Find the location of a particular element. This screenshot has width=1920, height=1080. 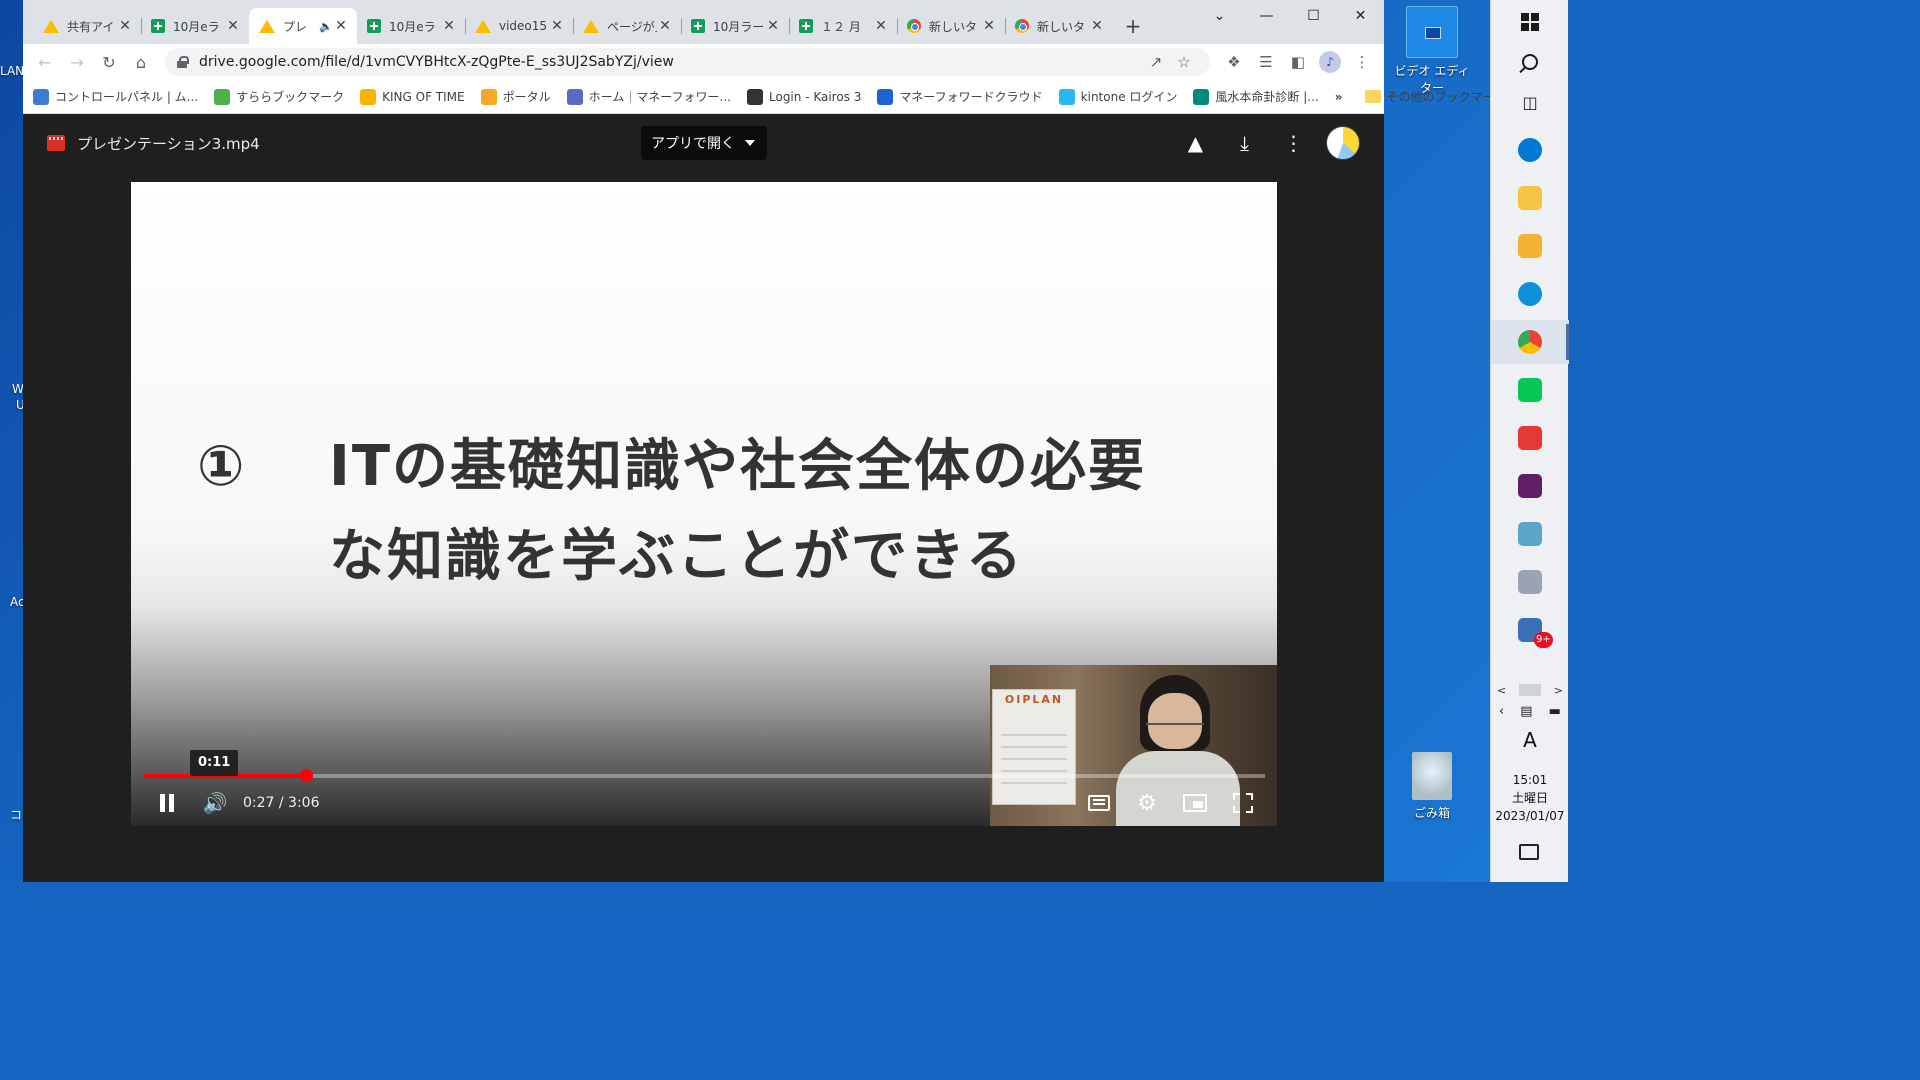

chevron-left-icon: < is located at coordinates (1501, 690).